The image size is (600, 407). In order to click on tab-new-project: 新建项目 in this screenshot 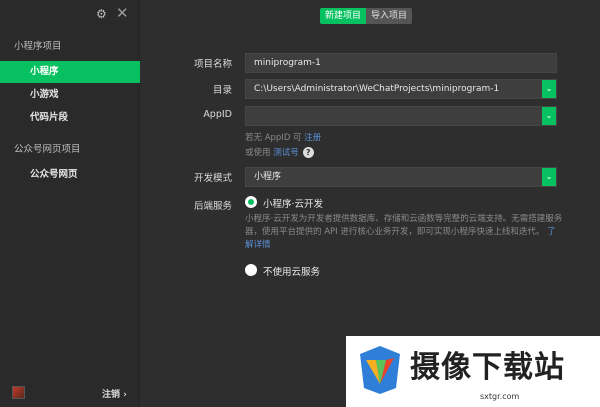, I will do `click(343, 16)`.